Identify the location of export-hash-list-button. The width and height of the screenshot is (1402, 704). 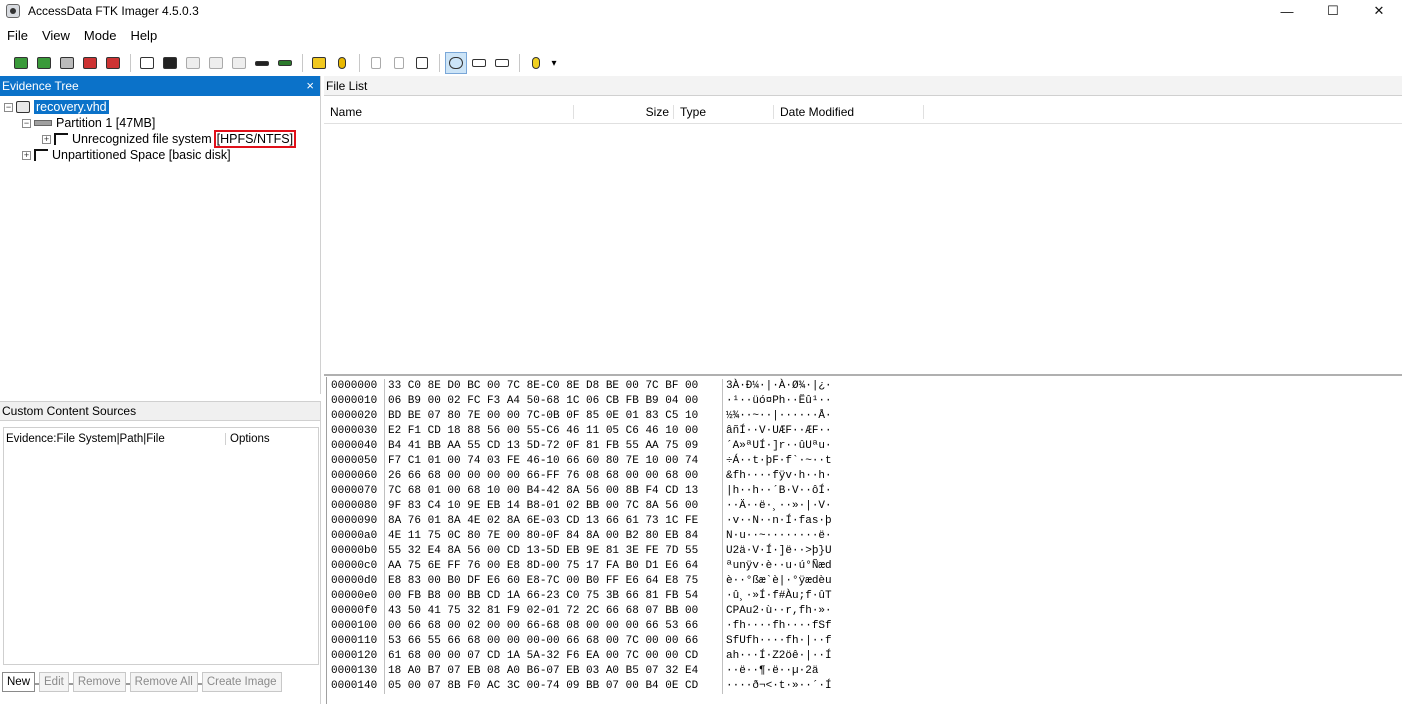
(399, 63).